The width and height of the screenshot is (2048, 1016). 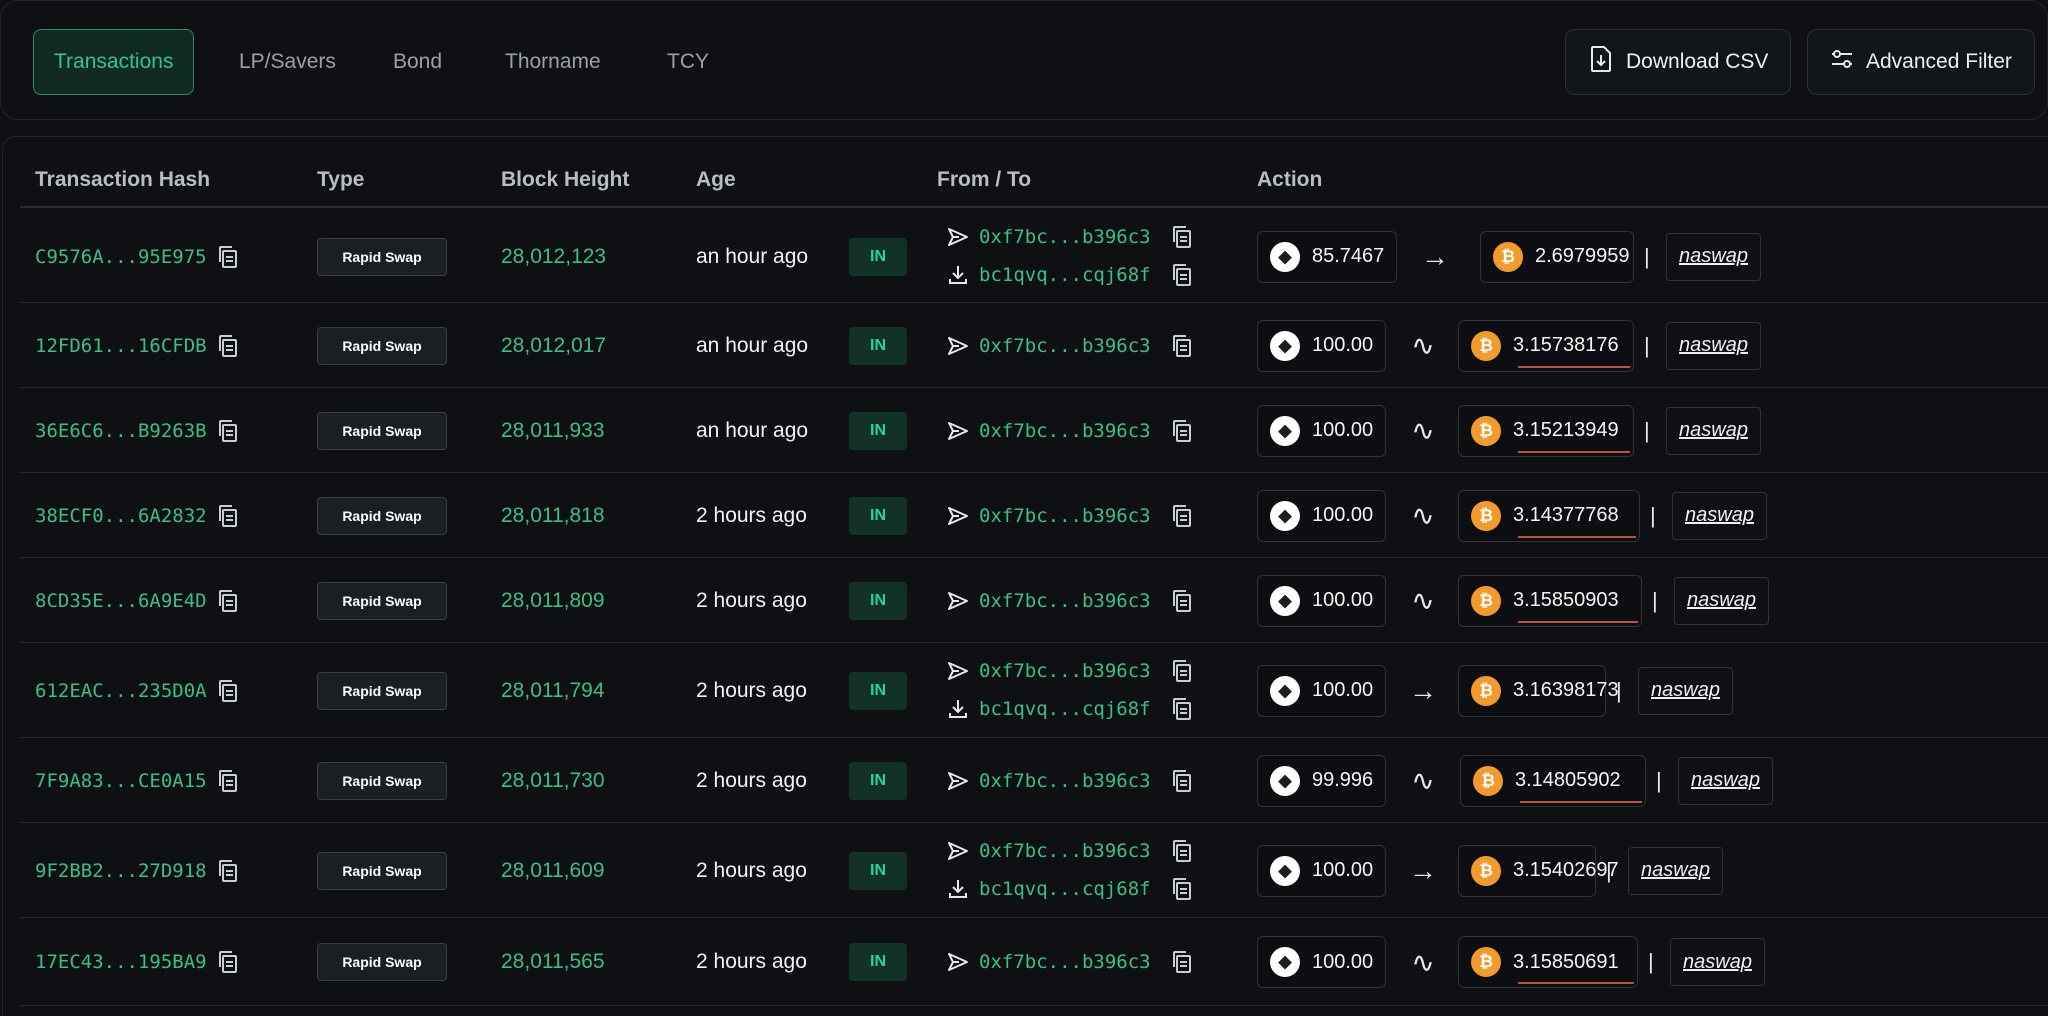 I want to click on eth-icon: ◆, so click(x=1285, y=962).